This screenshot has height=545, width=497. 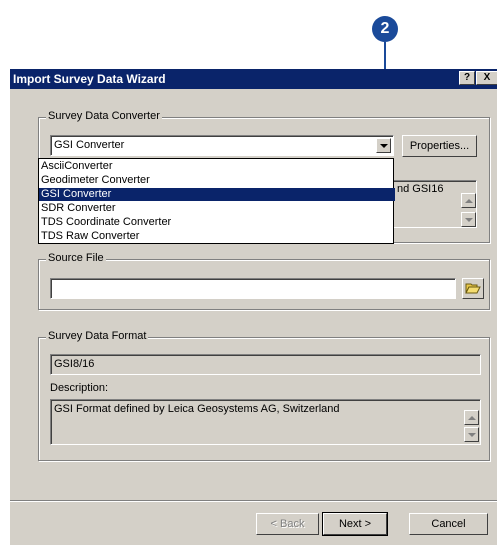 I want to click on format-group-legend: Survey Data Format, so click(x=97, y=336).